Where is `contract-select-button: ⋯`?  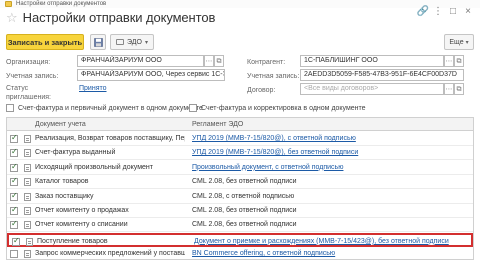 contract-select-button: ⋯ is located at coordinates (449, 89).